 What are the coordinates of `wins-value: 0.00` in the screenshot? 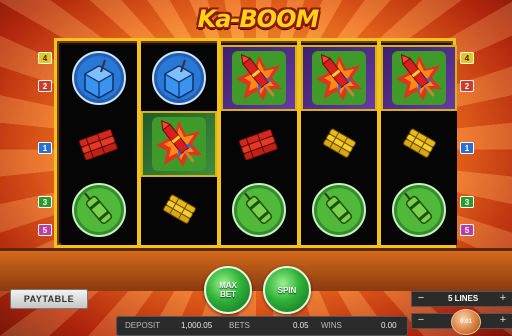 It's located at (389, 325).